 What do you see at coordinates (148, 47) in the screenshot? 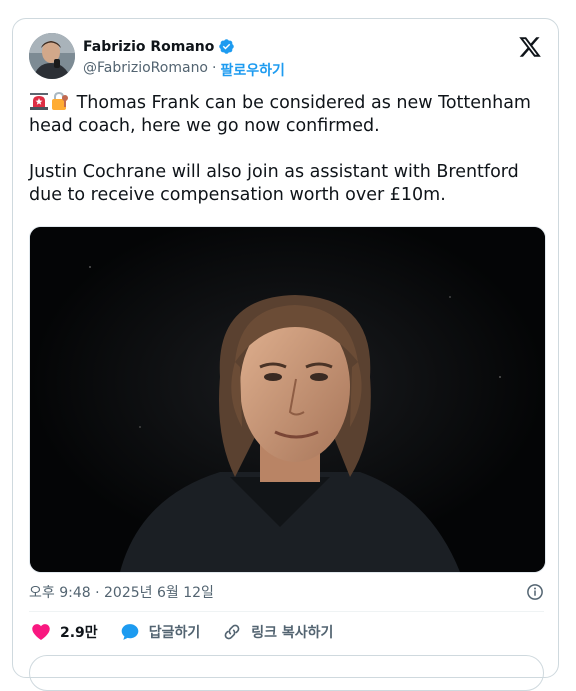
I see `author-name: Fabrizio Romano` at bounding box center [148, 47].